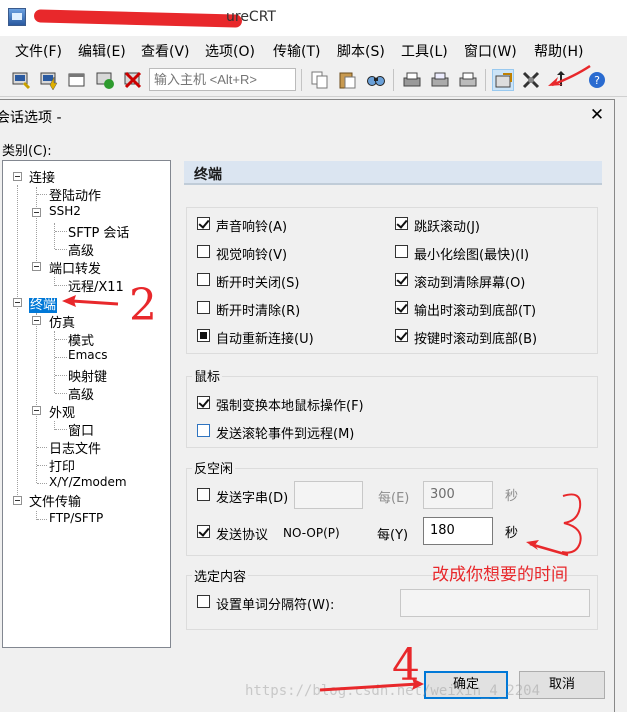 Image resolution: width=627 pixels, height=712 pixels. Describe the element at coordinates (500, 575) in the screenshot. I see `annotation-note: 改成你想要的时间` at that location.